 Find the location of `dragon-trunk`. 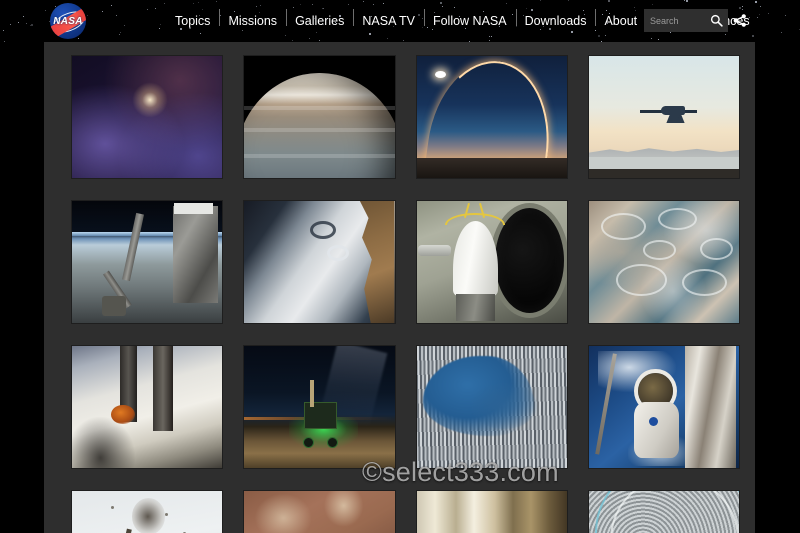

dragon-trunk is located at coordinates (475, 307).